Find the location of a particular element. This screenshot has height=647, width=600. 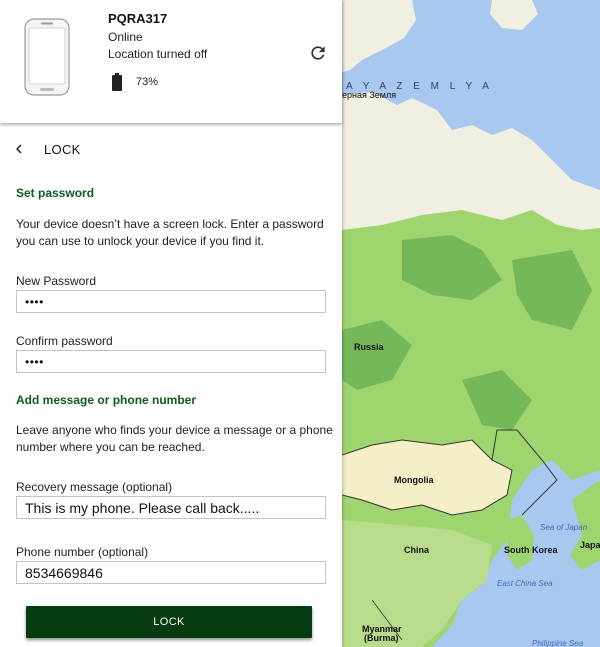

new-password-field is located at coordinates (171, 301).